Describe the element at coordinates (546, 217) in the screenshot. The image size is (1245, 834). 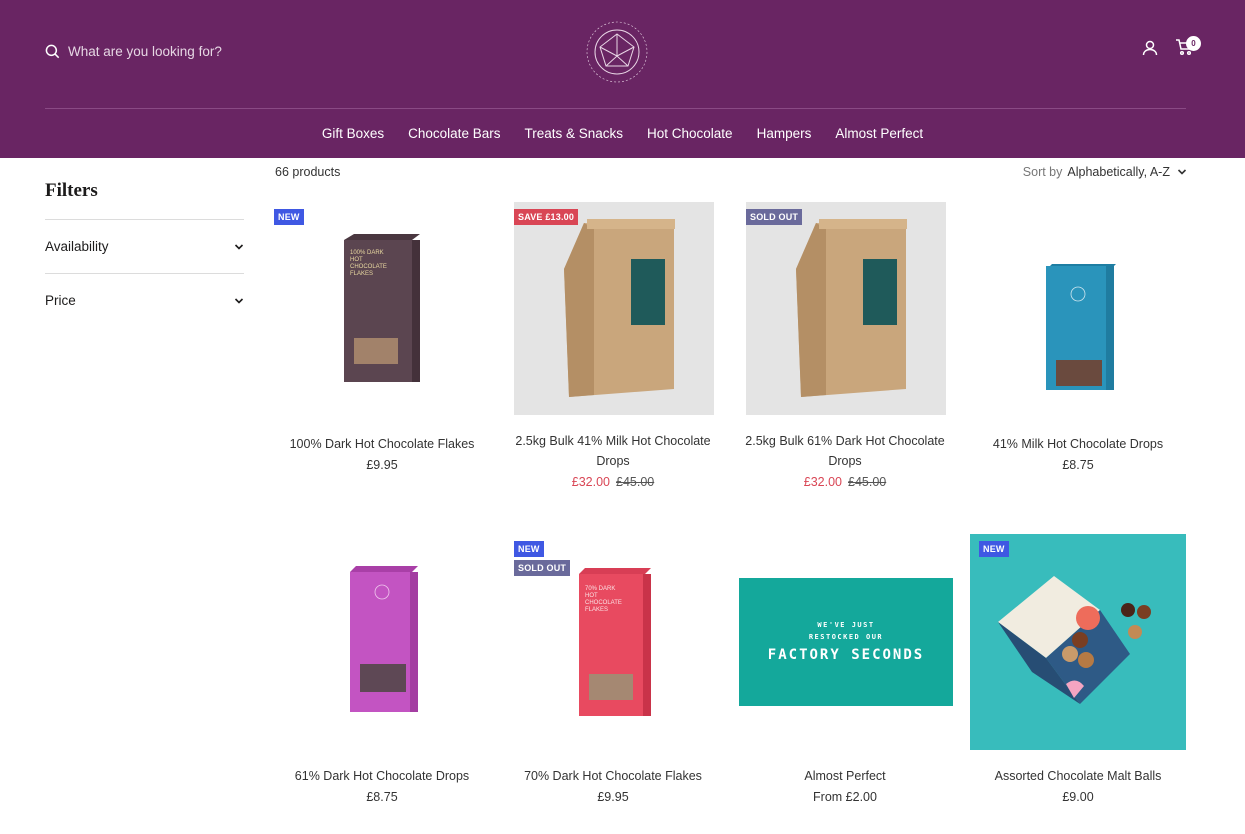
I see `sale-badge: SAVE £13.00` at that location.